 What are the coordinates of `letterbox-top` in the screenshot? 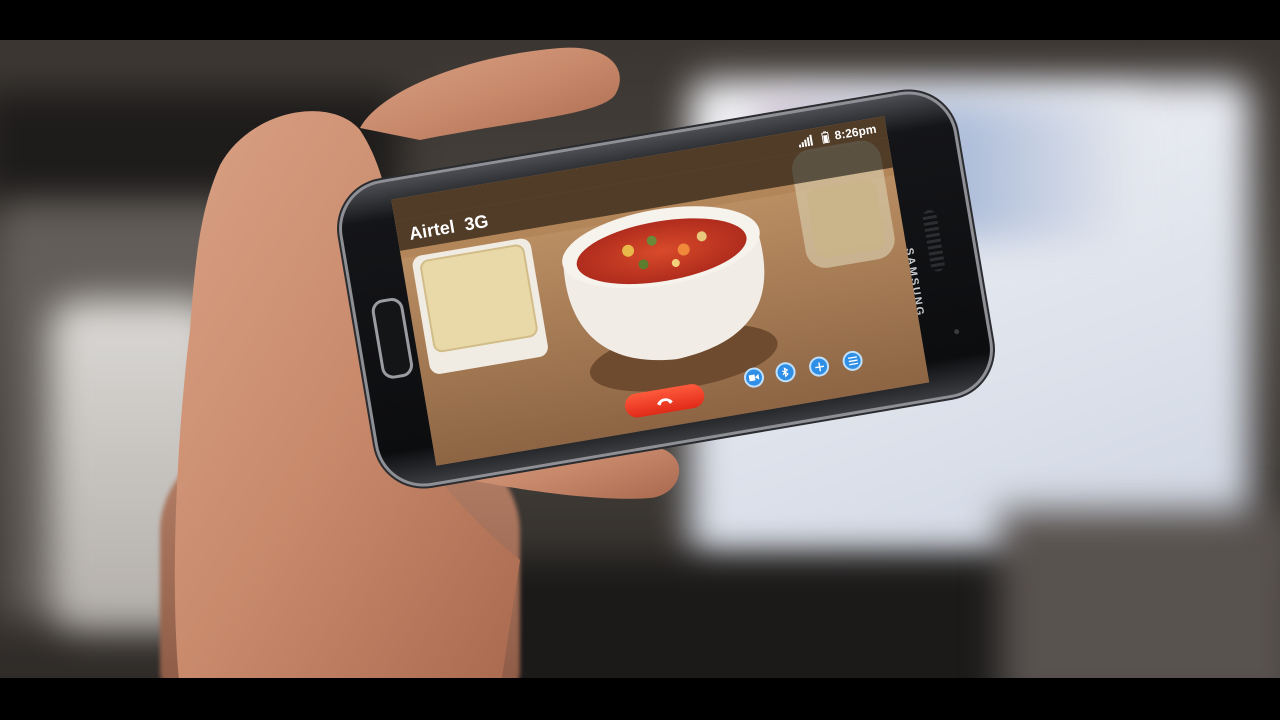 It's located at (640, 20).